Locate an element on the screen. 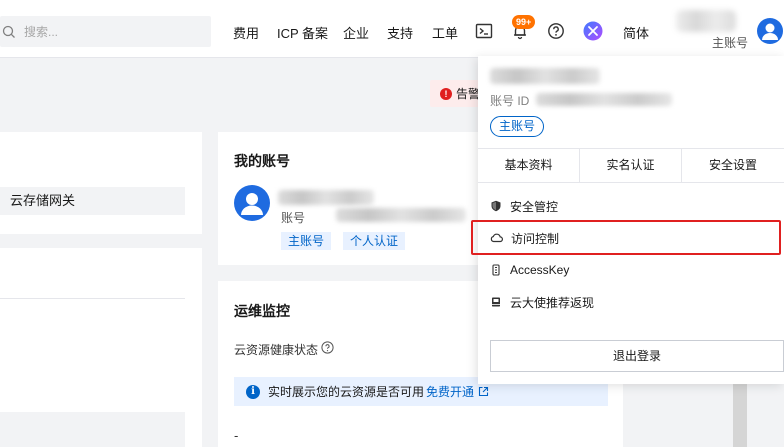 The width and height of the screenshot is (784, 447). search-input is located at coordinates (104, 31).